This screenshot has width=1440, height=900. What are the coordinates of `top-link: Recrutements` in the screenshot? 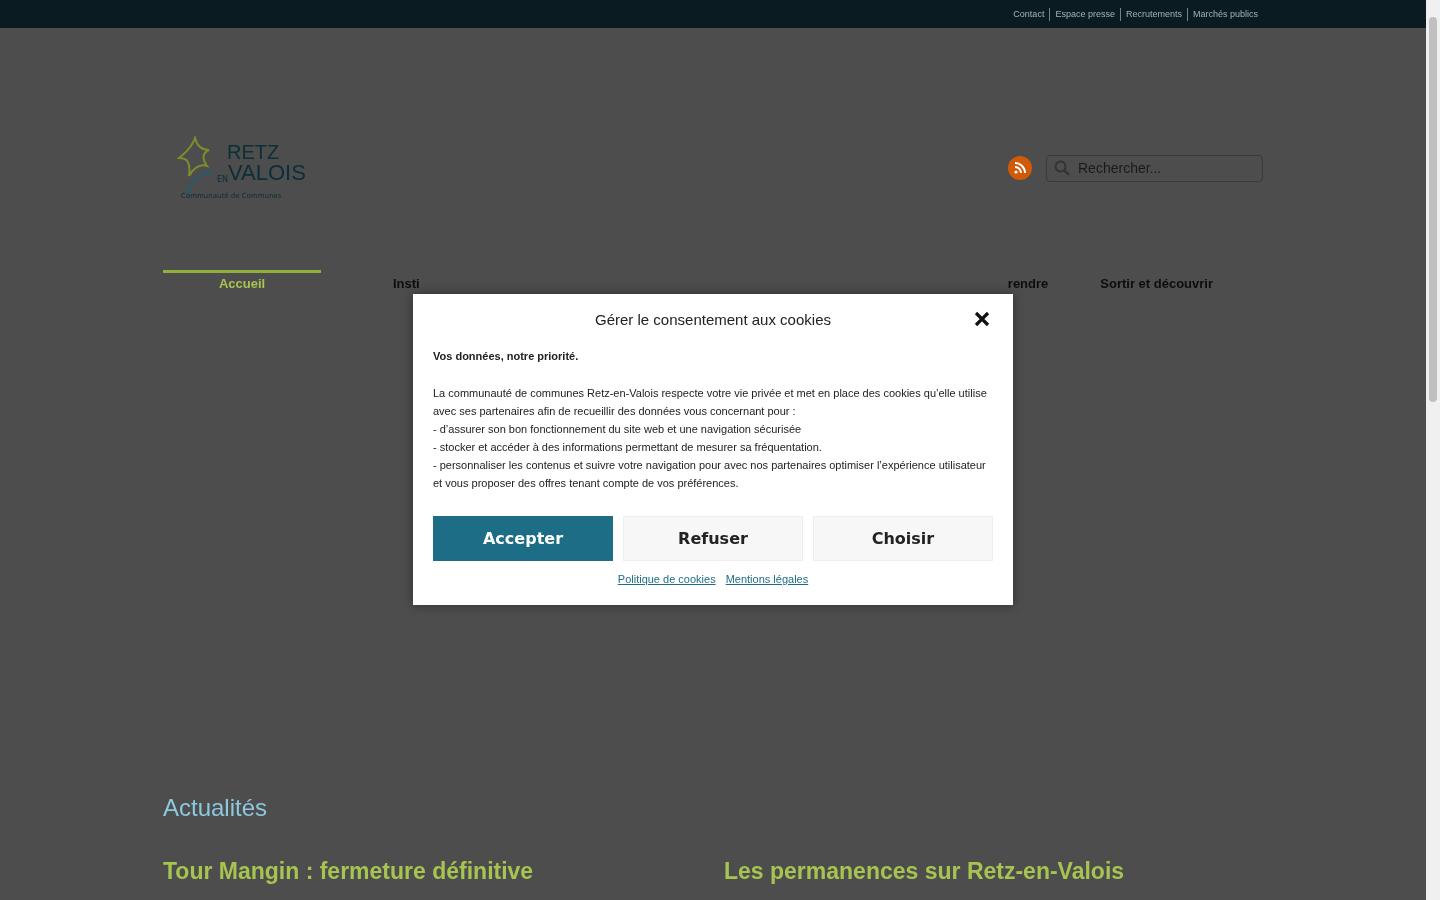 It's located at (1153, 14).